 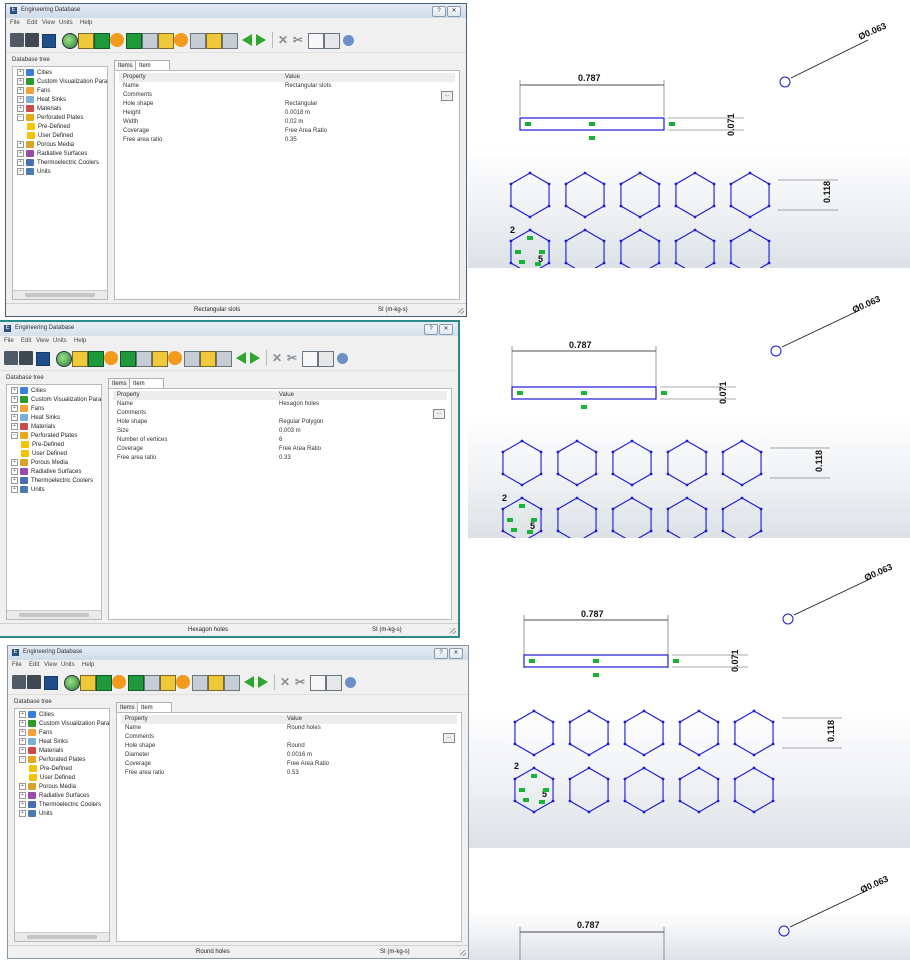 I want to click on tree-item-materials: + Materials, so click(x=39, y=109).